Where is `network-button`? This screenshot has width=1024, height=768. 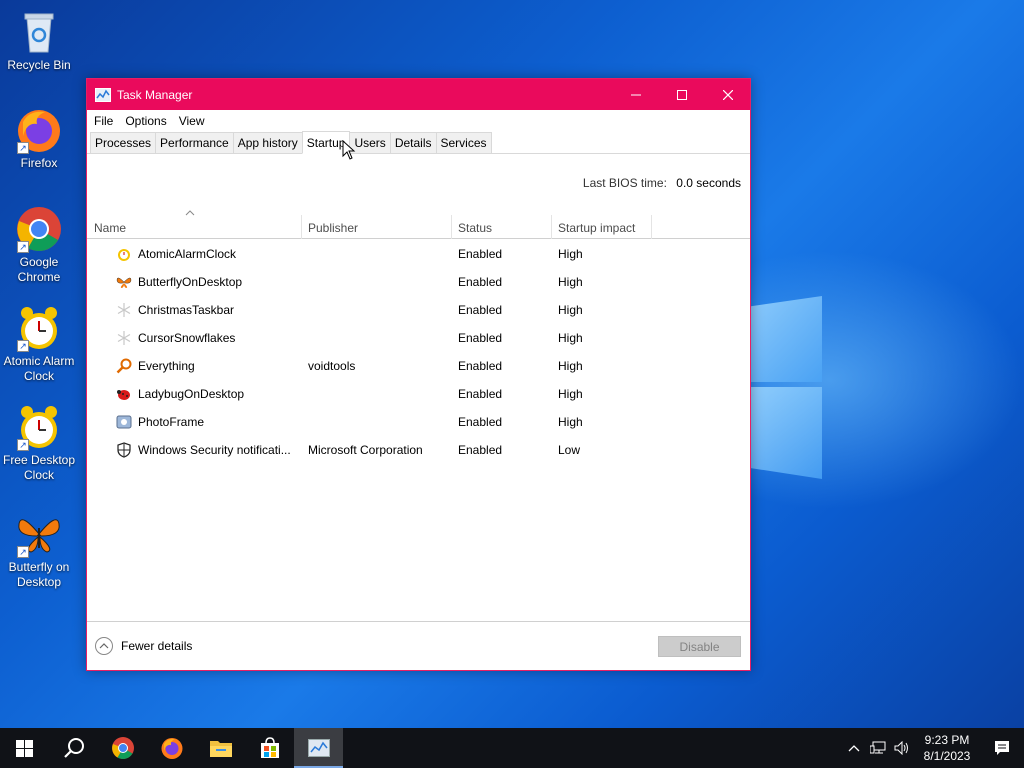
network-button is located at coordinates (878, 748).